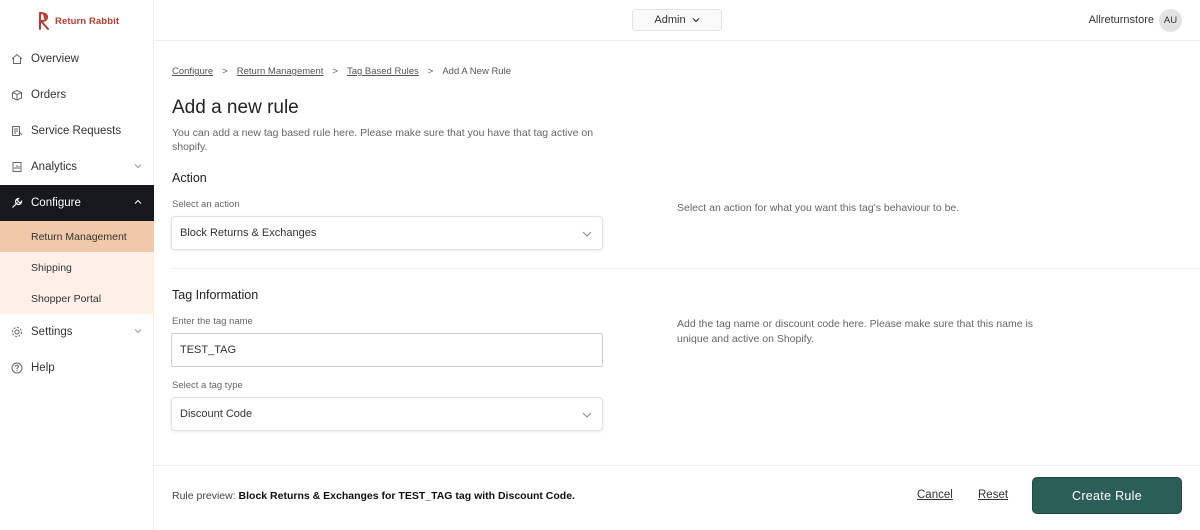 The height and width of the screenshot is (530, 1200). What do you see at coordinates (17, 368) in the screenshot?
I see `help-icon` at bounding box center [17, 368].